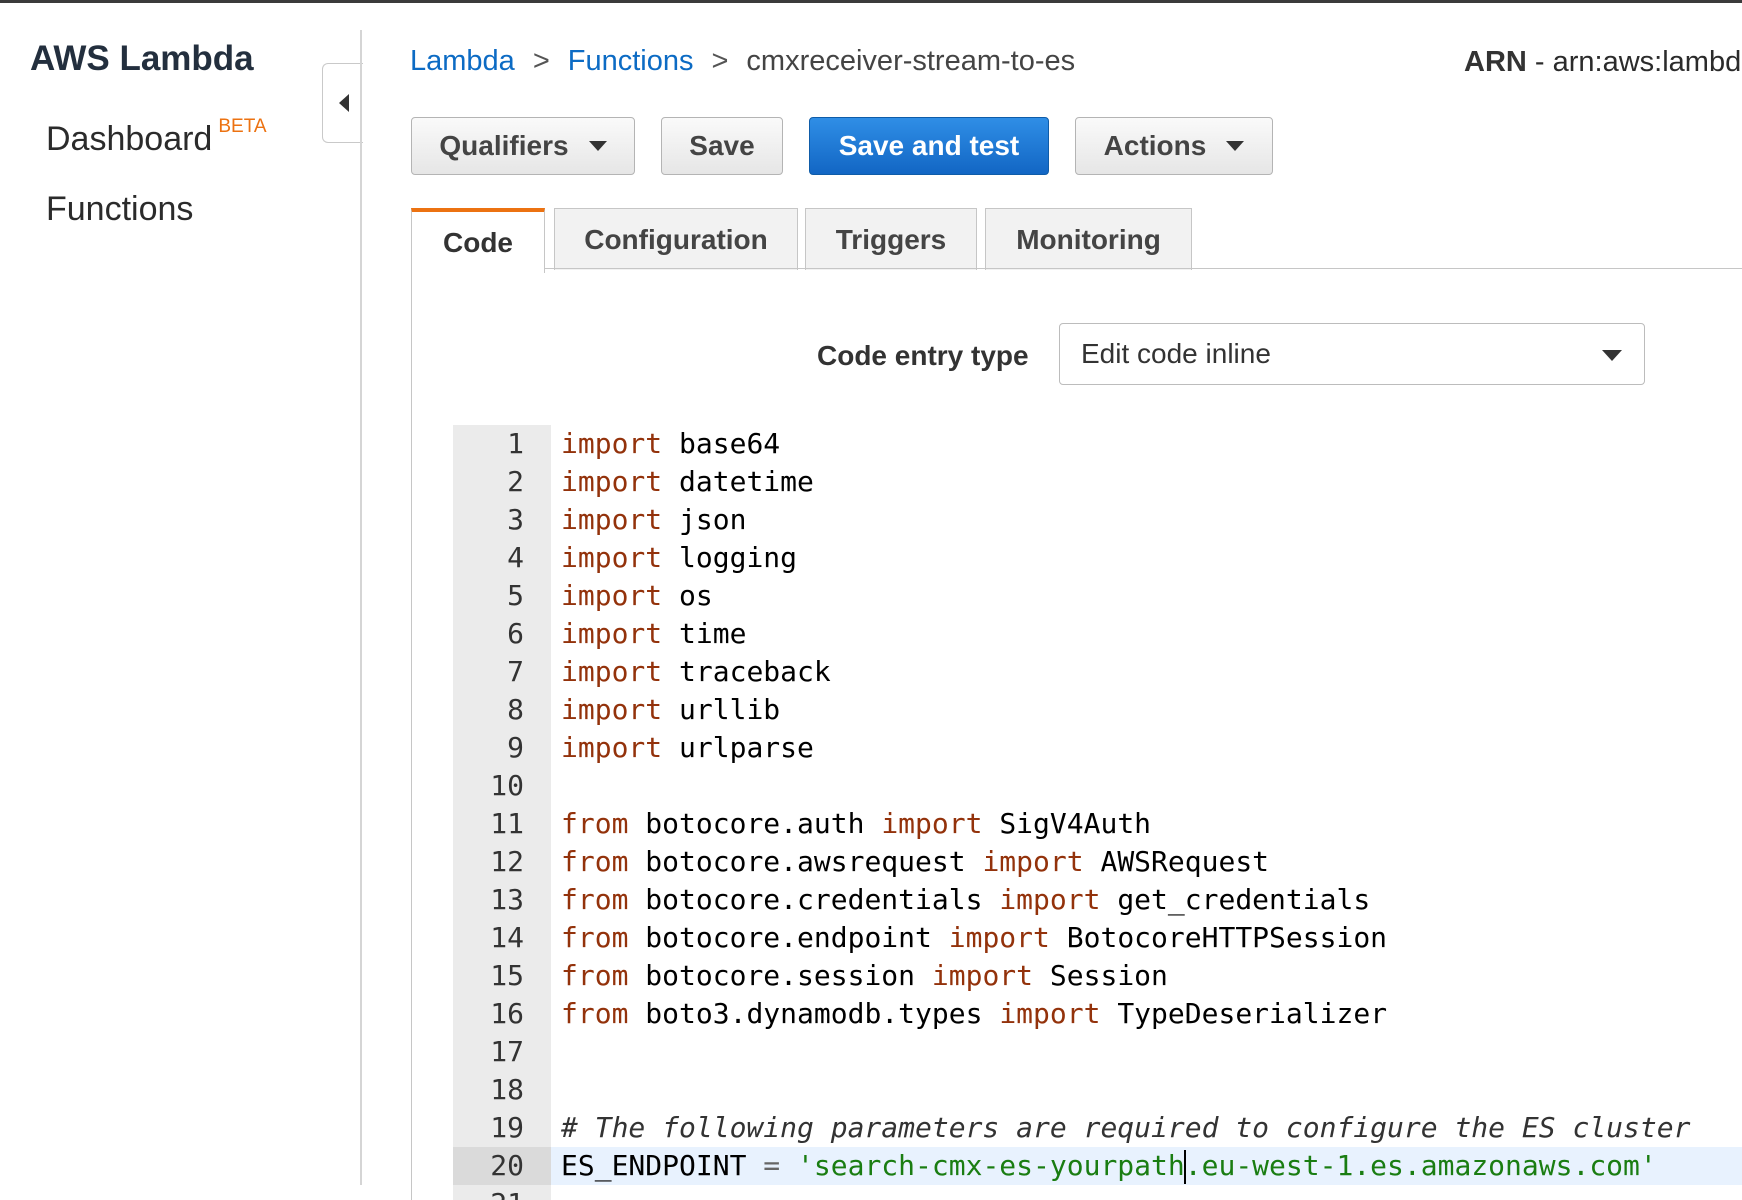 The image size is (1742, 1200). What do you see at coordinates (687, 482) in the screenshot?
I see `code-text: import datetime` at bounding box center [687, 482].